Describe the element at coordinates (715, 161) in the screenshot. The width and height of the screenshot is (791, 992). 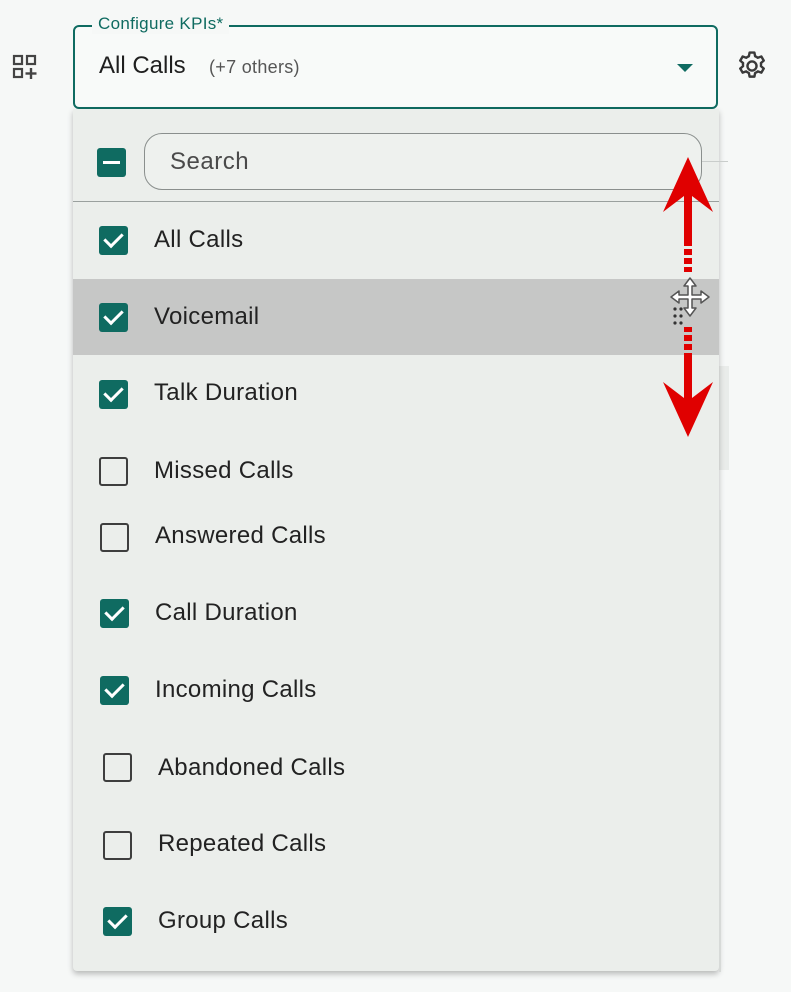
I see `search-divider-stub` at that location.